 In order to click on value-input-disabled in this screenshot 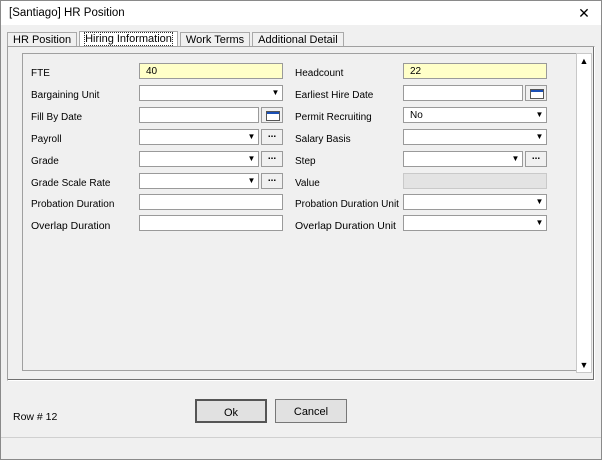, I will do `click(475, 181)`.